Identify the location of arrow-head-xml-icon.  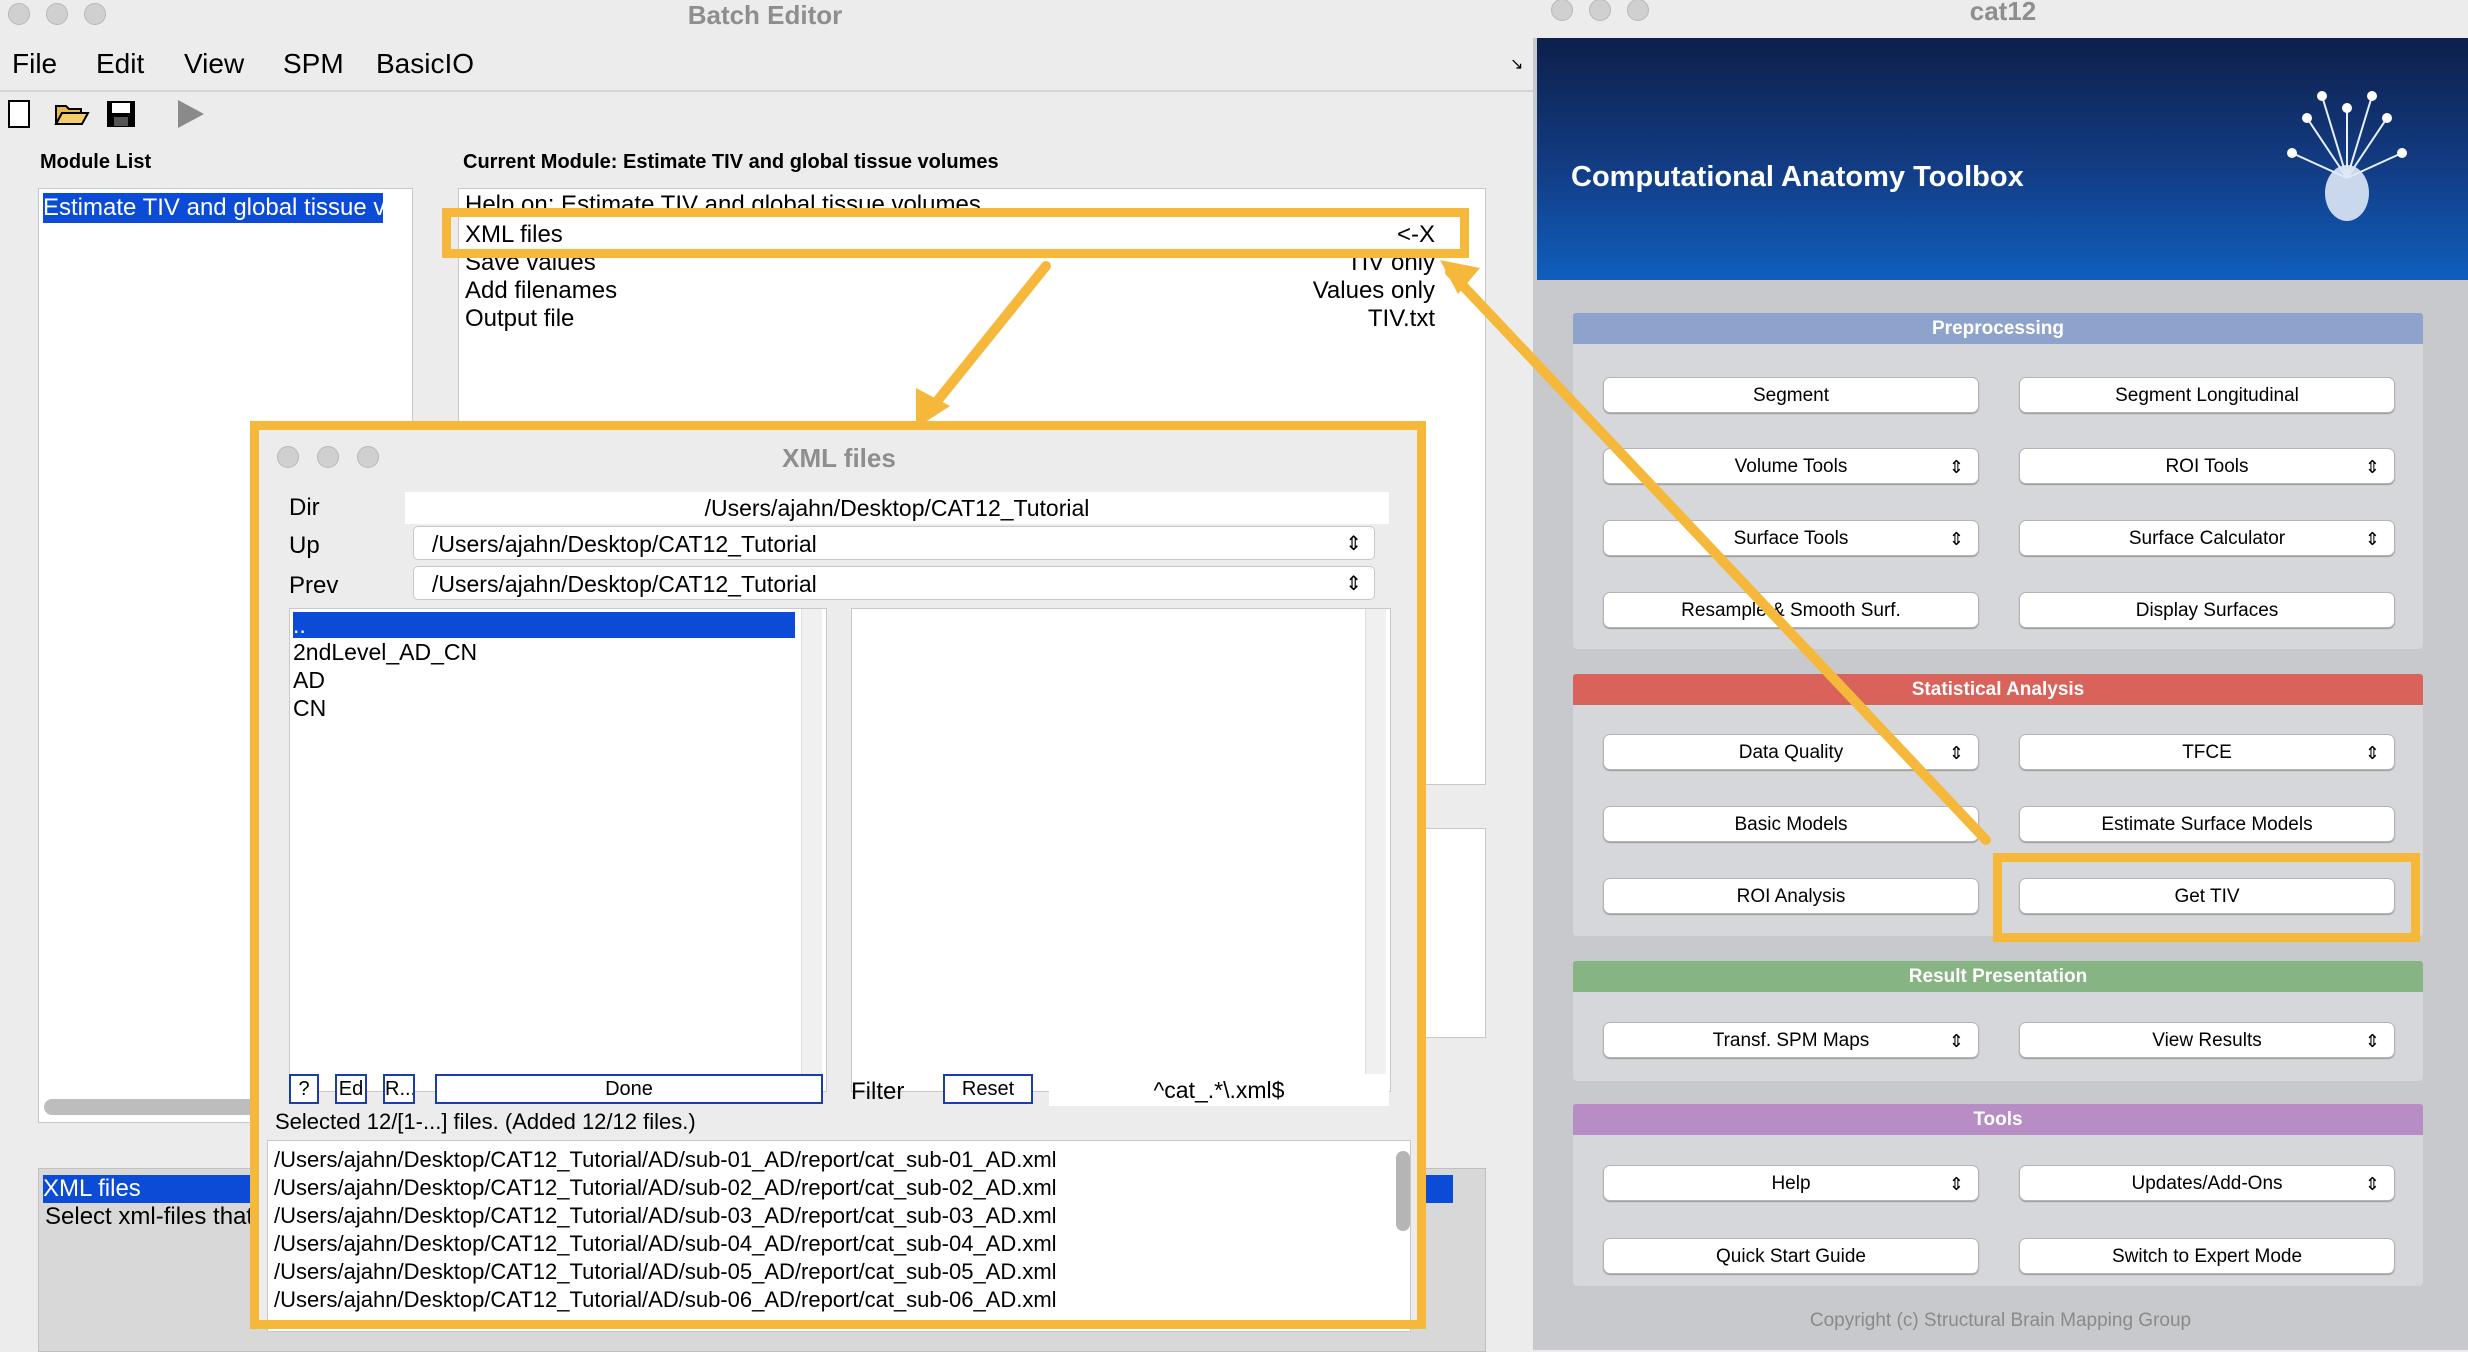
(1460, 277).